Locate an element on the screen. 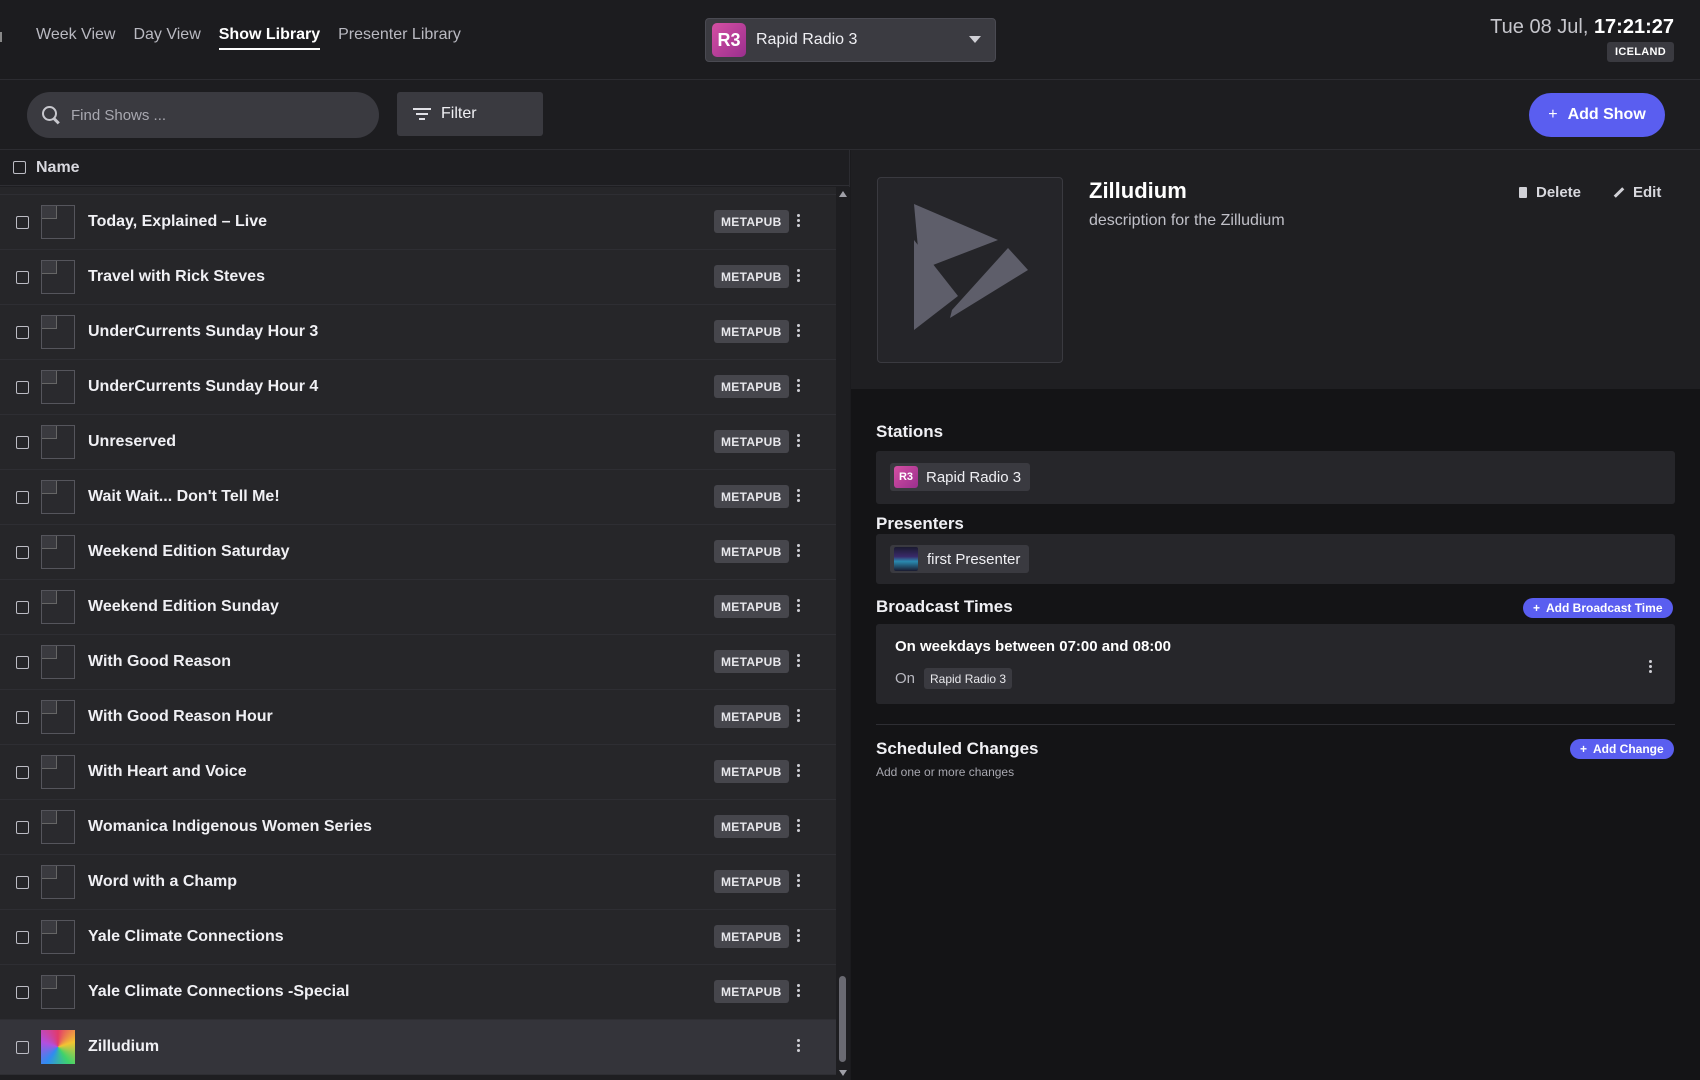 This screenshot has height=1080, width=1700. table-row: With Heart and Voice METAPUB is located at coordinates (418, 772).